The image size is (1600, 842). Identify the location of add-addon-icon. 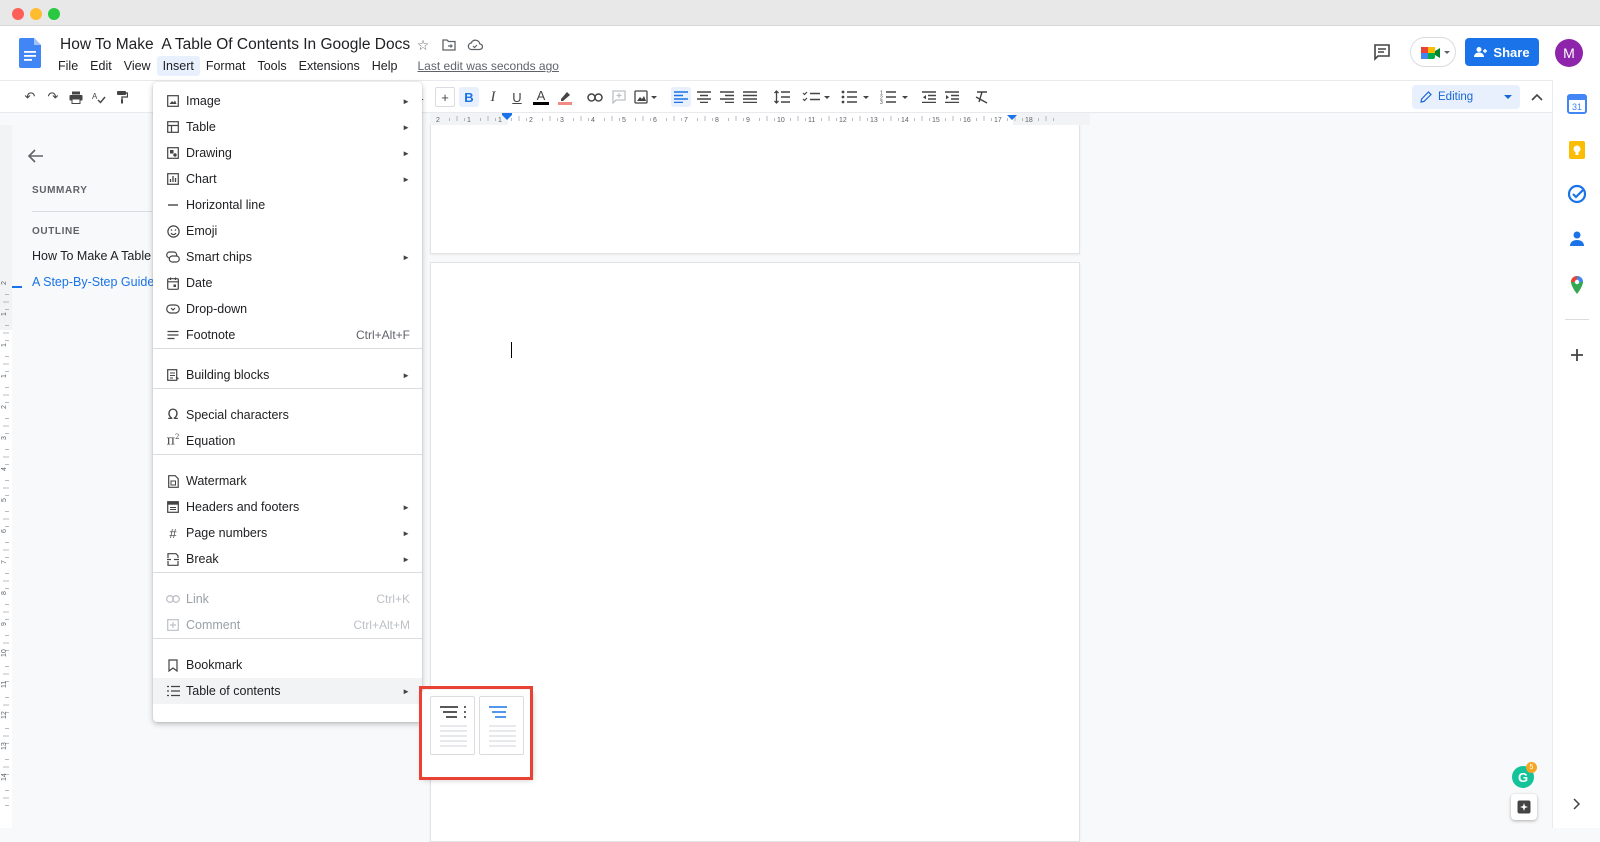
(1577, 355).